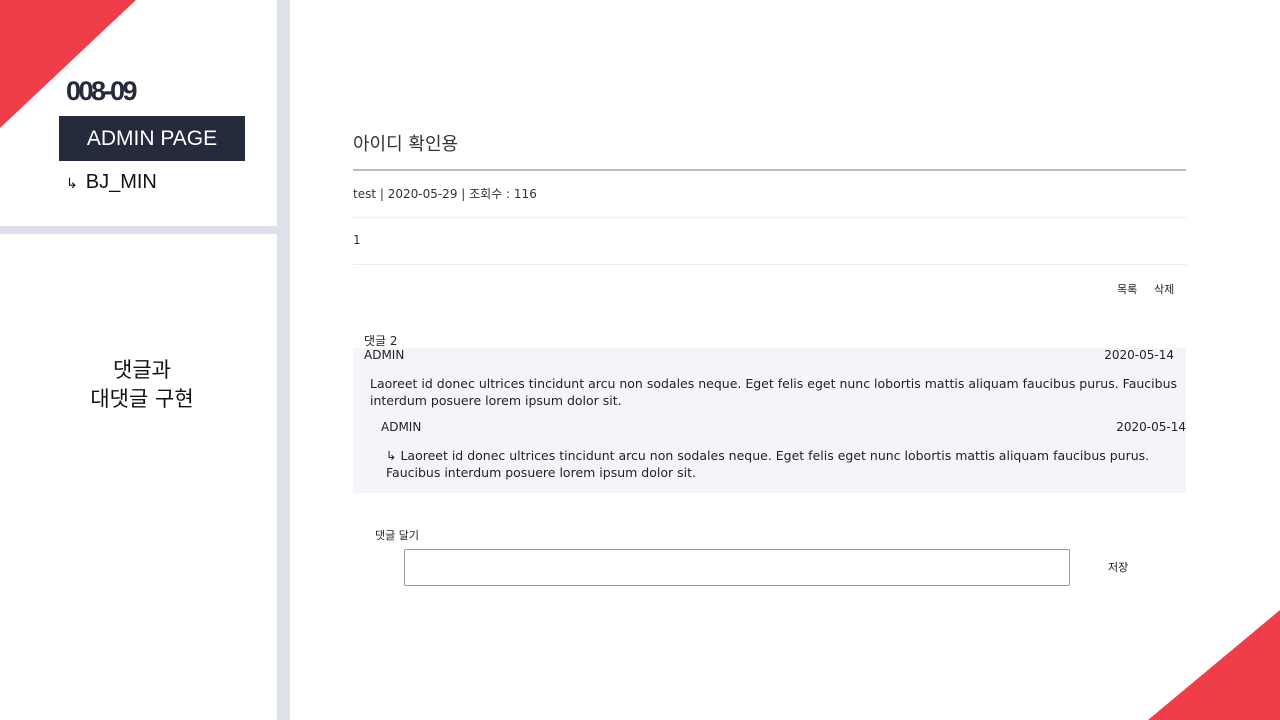 The width and height of the screenshot is (1280, 720). What do you see at coordinates (138, 230) in the screenshot?
I see `panel-divider-horizontal` at bounding box center [138, 230].